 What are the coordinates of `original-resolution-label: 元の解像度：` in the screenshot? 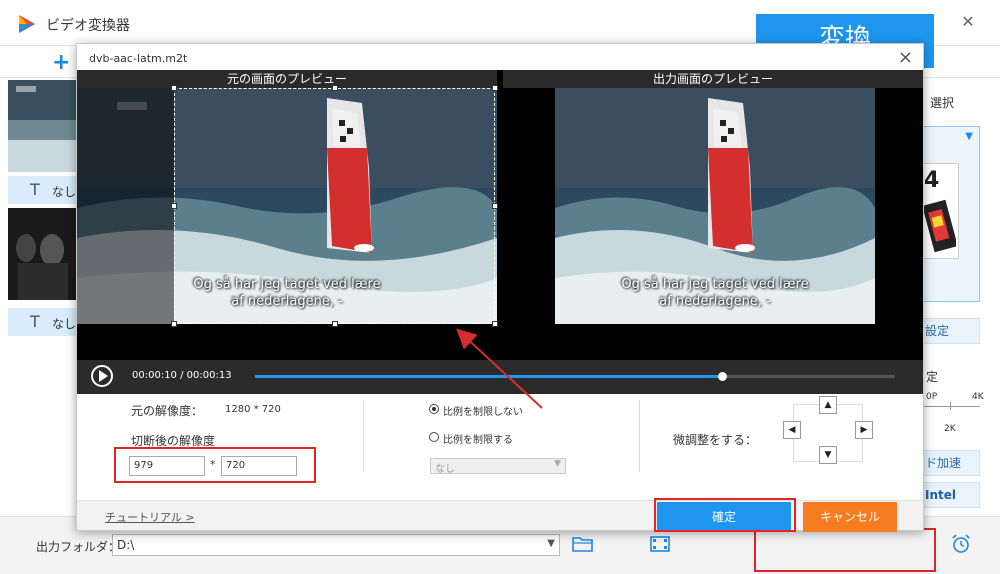 It's located at (167, 411).